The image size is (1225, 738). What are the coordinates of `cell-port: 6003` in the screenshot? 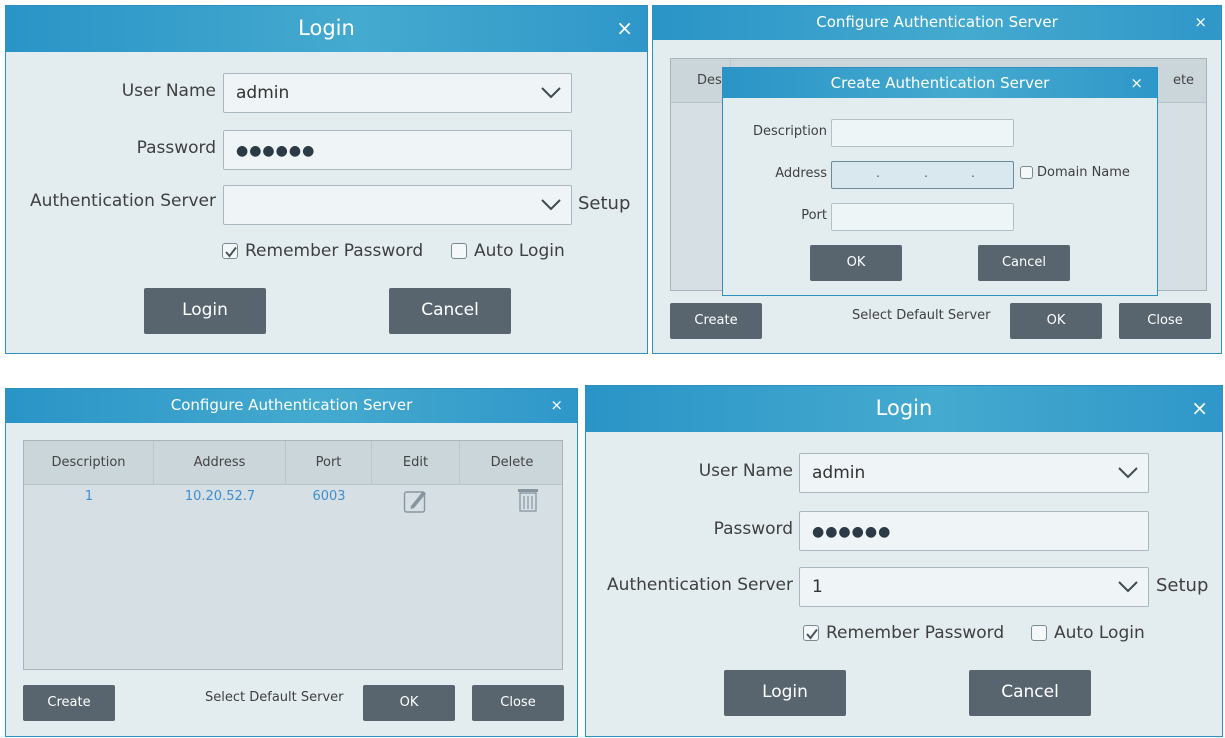 It's located at (329, 496).